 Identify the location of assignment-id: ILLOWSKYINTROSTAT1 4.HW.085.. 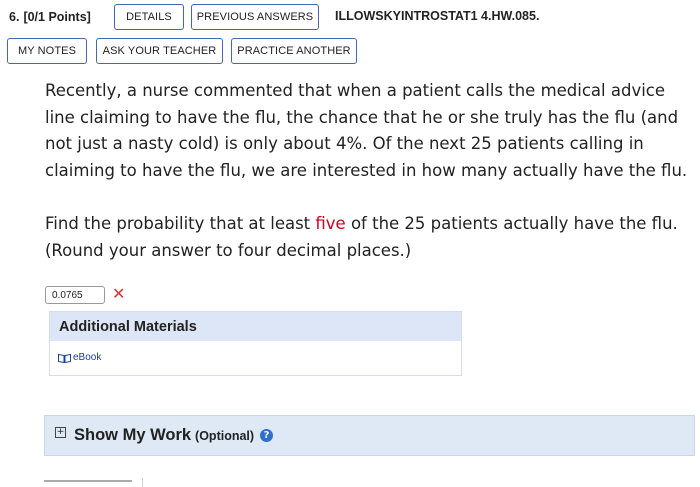
(437, 16).